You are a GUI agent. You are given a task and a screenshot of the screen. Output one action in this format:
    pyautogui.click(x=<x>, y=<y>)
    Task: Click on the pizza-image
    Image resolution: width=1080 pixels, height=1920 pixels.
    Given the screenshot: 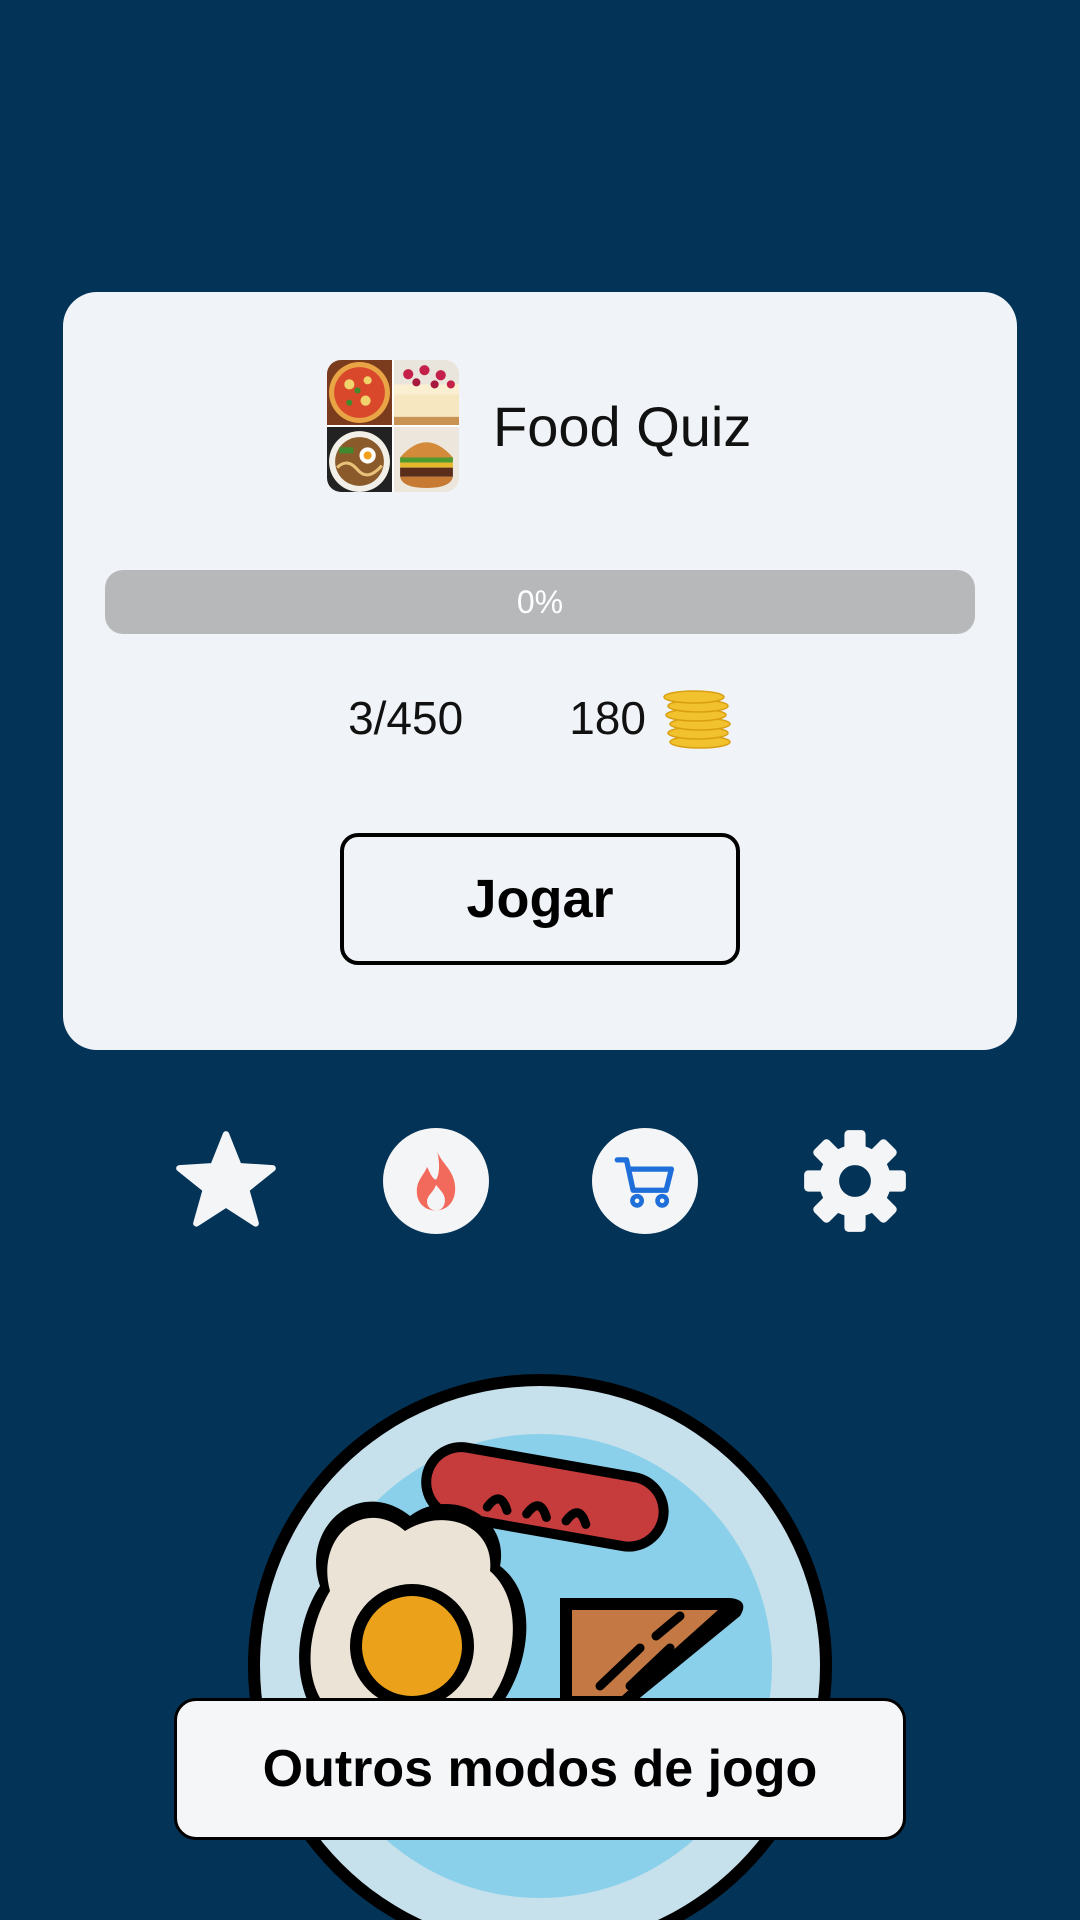 What is the action you would take?
    pyautogui.click(x=359, y=392)
    